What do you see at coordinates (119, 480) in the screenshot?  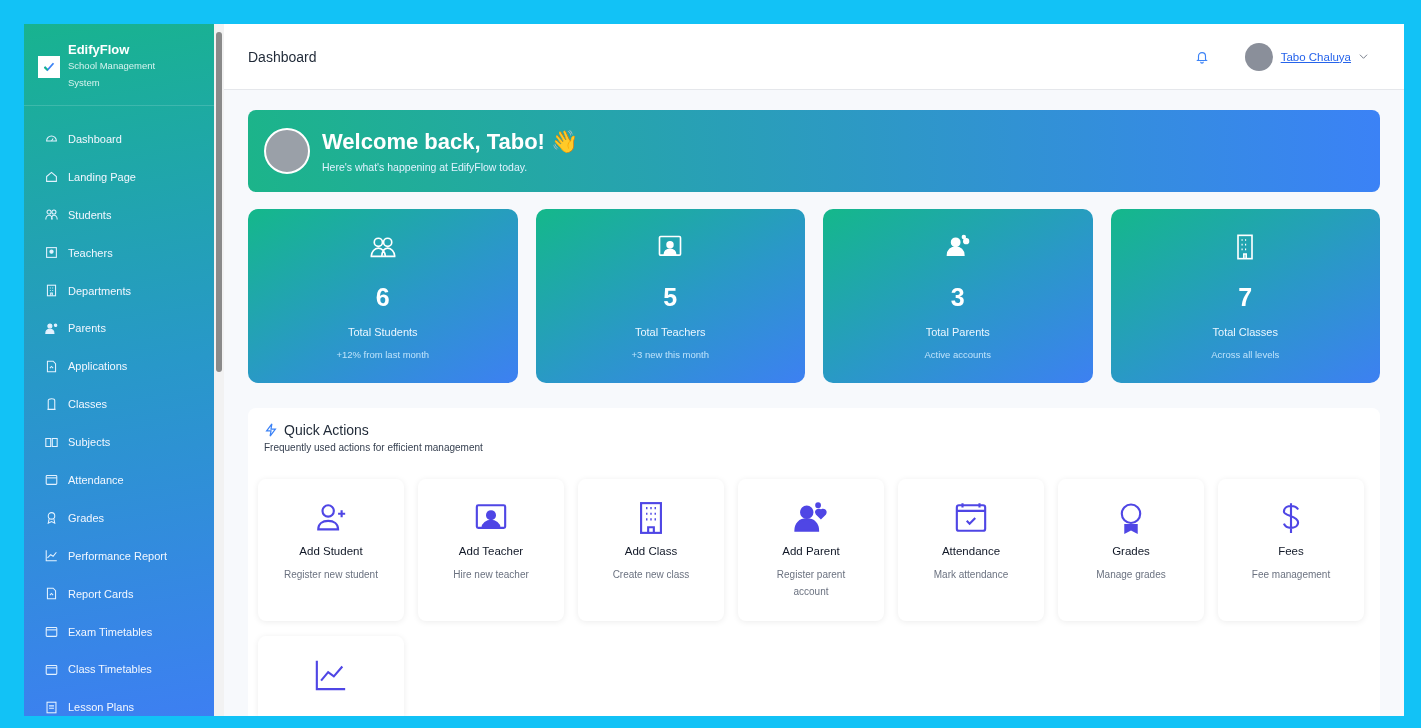 I see `sidebar-item: Attendance` at bounding box center [119, 480].